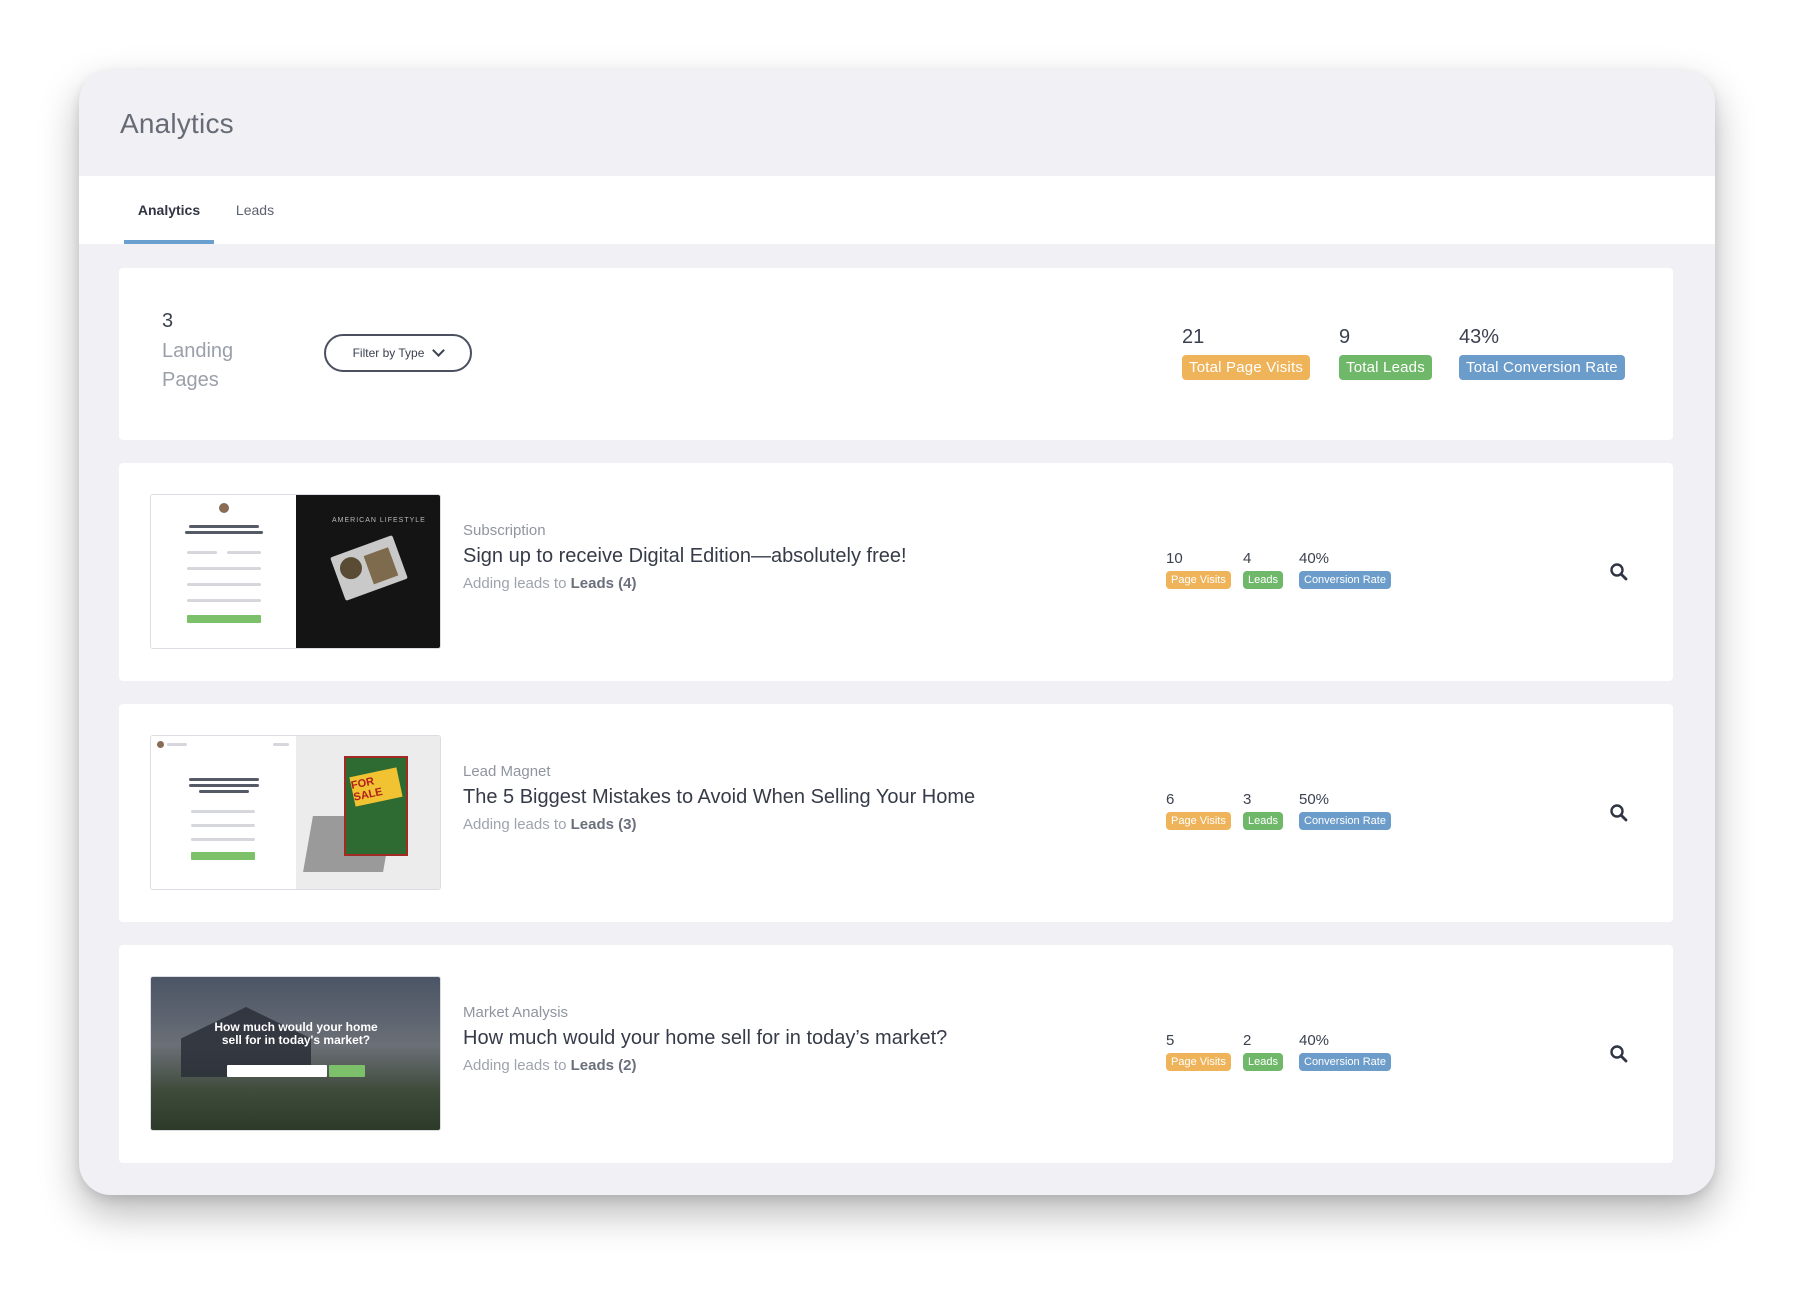  What do you see at coordinates (719, 824) in the screenshot?
I see `landing-page-destination: Adding leads to Leads (3)` at bounding box center [719, 824].